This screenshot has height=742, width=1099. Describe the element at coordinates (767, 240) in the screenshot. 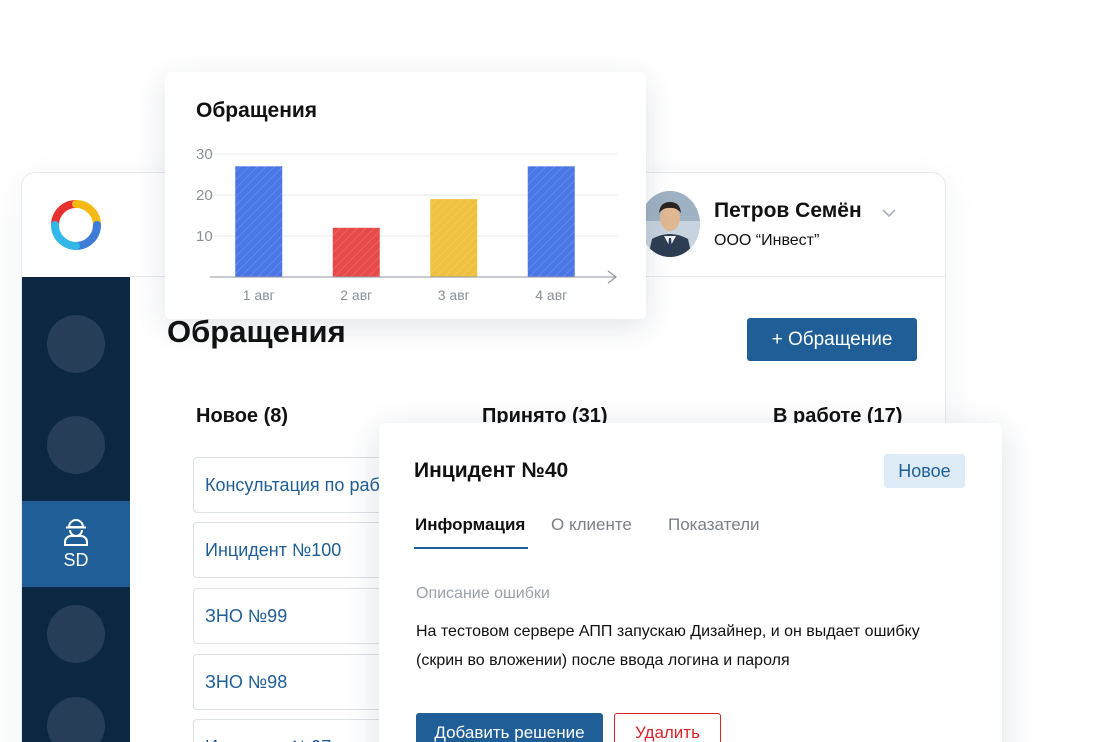

I see `user-company: ООО “Инвест”` at that location.